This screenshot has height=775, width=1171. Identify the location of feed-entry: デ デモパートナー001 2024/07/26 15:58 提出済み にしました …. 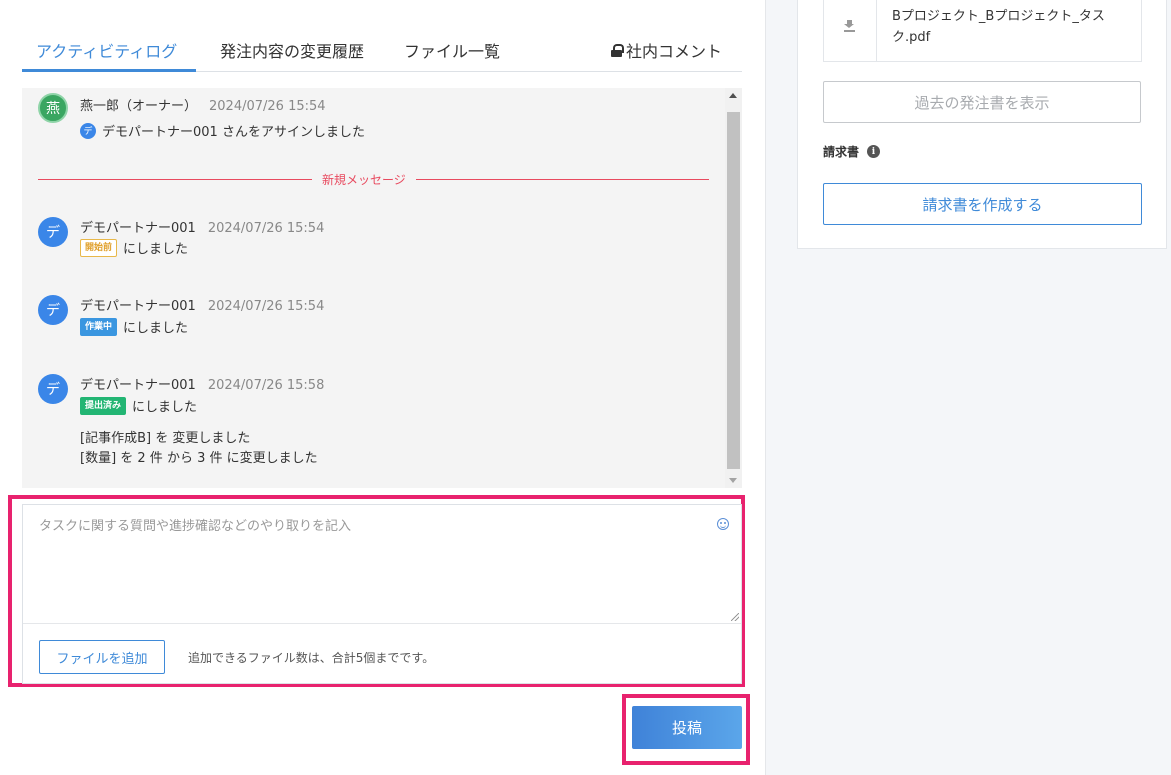
(373, 421).